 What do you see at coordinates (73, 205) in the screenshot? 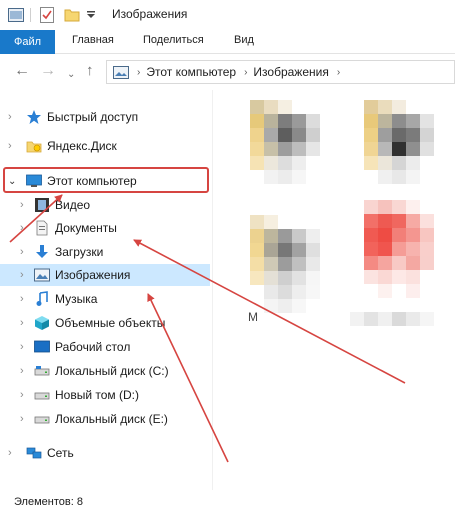
I see `sidebar-item-label: Видео` at bounding box center [73, 205].